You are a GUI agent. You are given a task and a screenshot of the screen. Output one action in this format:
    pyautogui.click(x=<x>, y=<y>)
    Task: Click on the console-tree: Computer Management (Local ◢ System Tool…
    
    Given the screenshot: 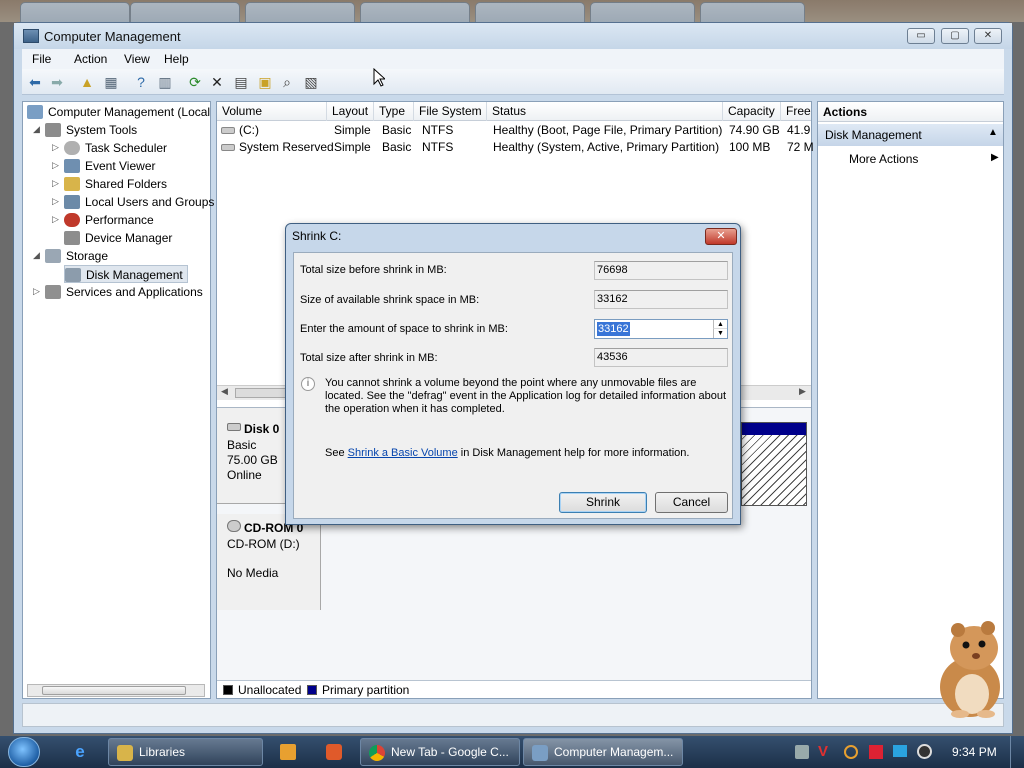 What is the action you would take?
    pyautogui.click(x=118, y=400)
    